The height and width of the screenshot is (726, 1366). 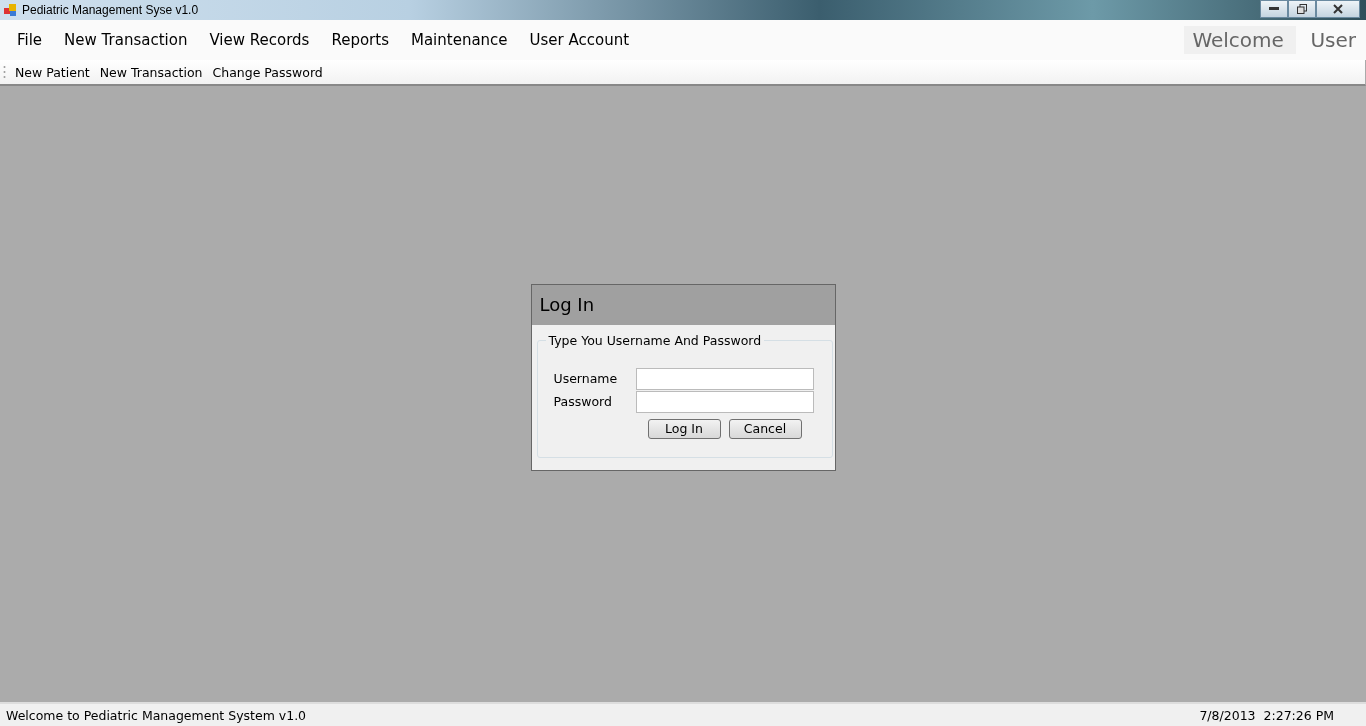 I want to click on field-label: Password, so click(x=583, y=401).